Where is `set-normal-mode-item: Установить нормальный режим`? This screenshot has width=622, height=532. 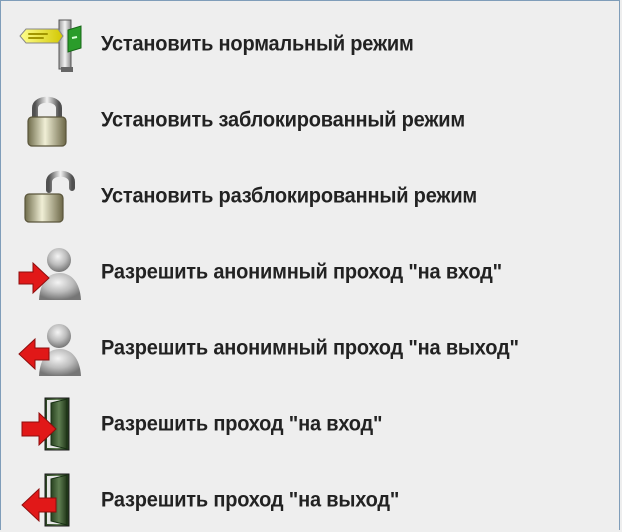 set-normal-mode-item: Установить нормальный режим is located at coordinates (210, 44).